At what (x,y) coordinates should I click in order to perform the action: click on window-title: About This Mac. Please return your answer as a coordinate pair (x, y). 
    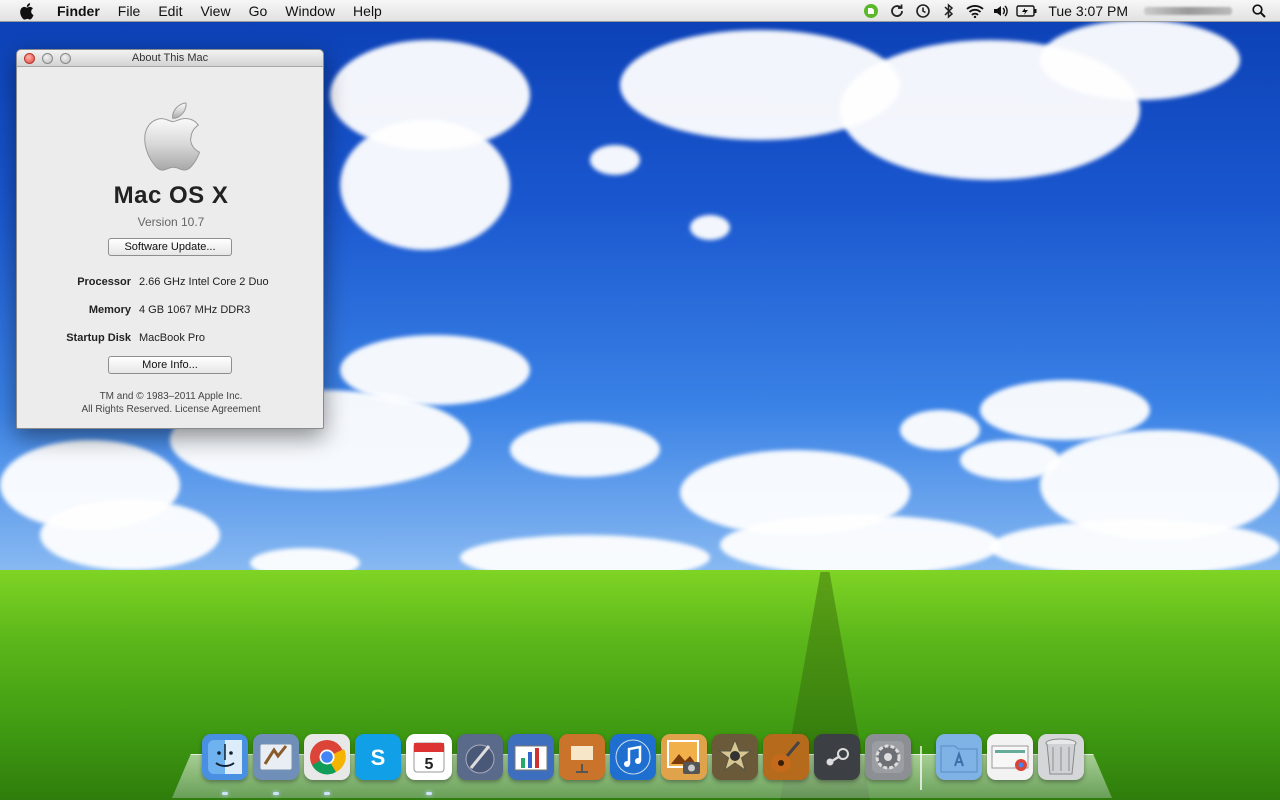
    Looking at the image, I should click on (170, 58).